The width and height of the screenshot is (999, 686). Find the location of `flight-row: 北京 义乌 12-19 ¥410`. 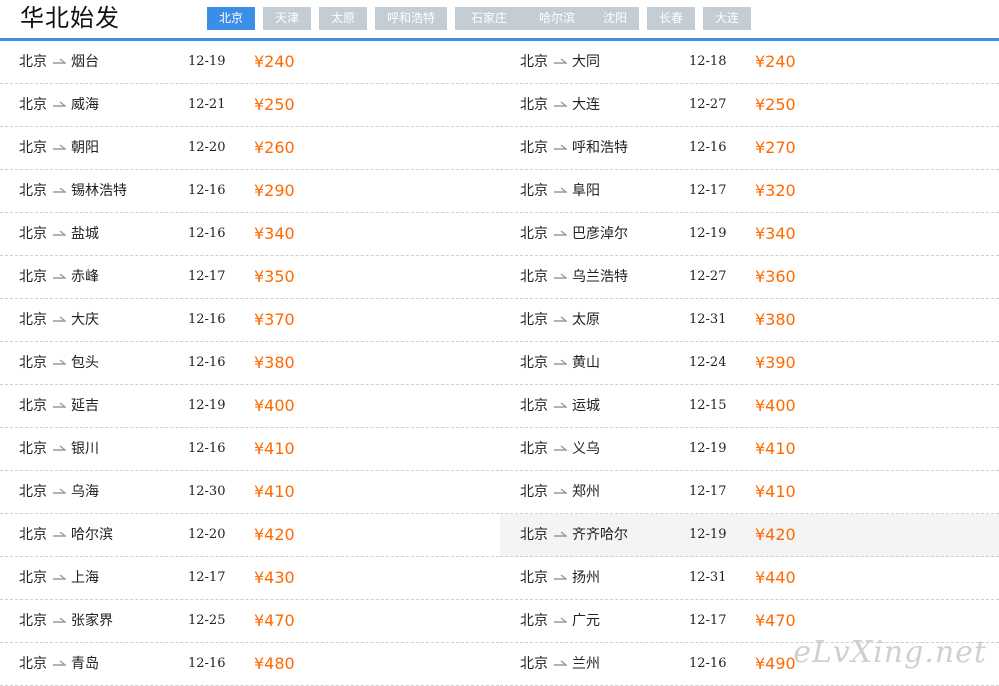

flight-row: 北京 义乌 12-19 ¥410 is located at coordinates (749, 449).